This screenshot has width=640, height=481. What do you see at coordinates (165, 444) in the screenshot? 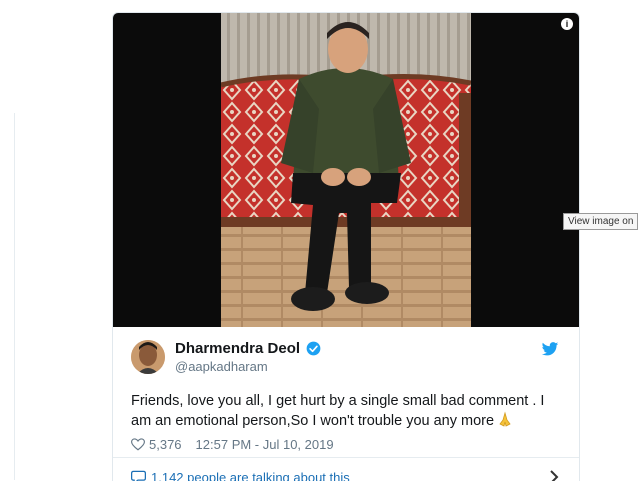
I see `like-count: 5,376` at bounding box center [165, 444].